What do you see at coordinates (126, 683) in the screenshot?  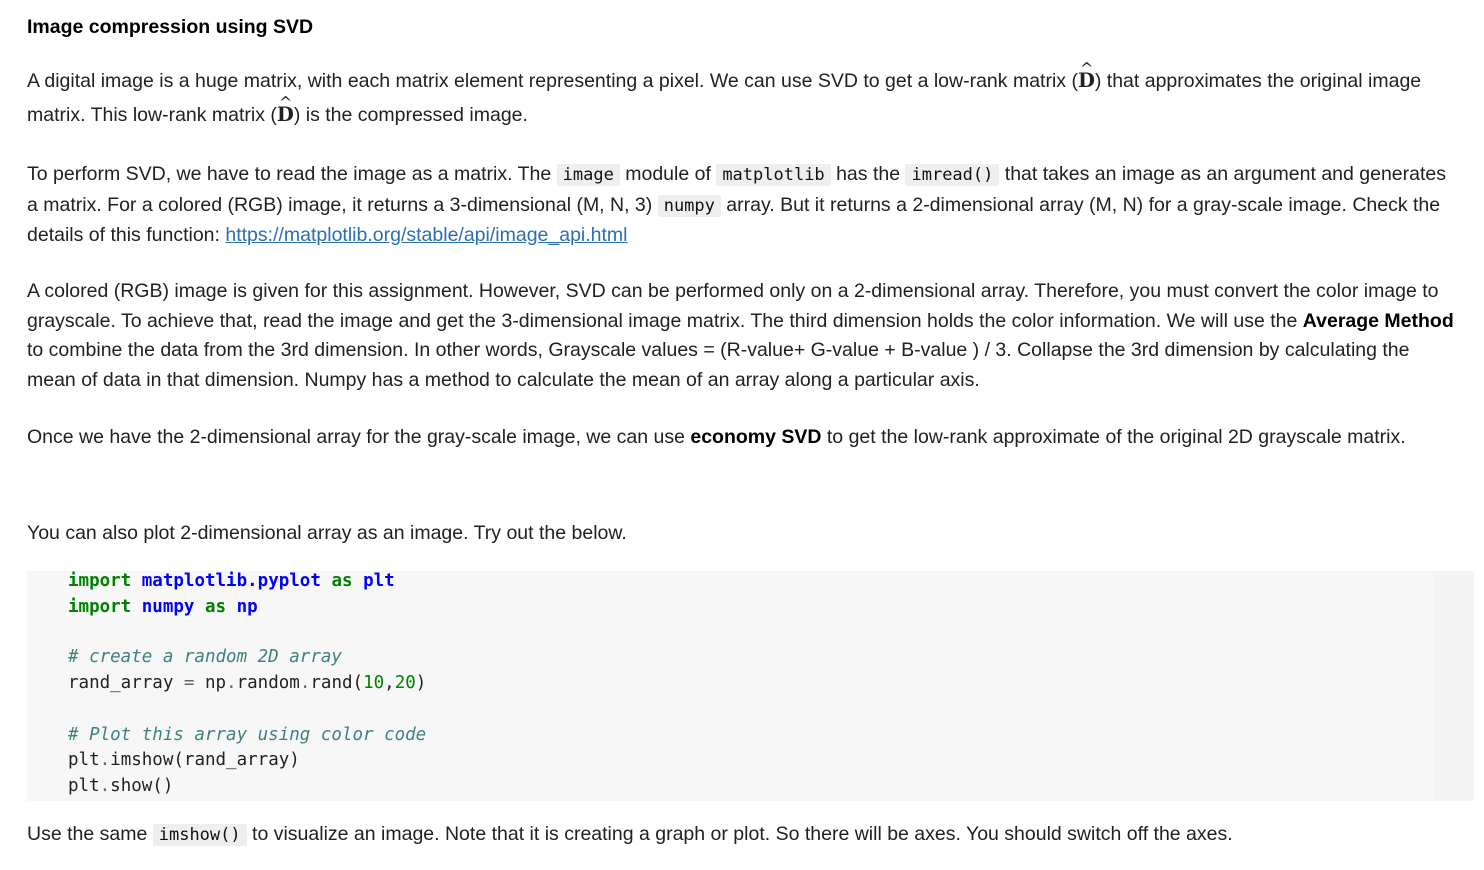 I see `identifier: rand_array` at bounding box center [126, 683].